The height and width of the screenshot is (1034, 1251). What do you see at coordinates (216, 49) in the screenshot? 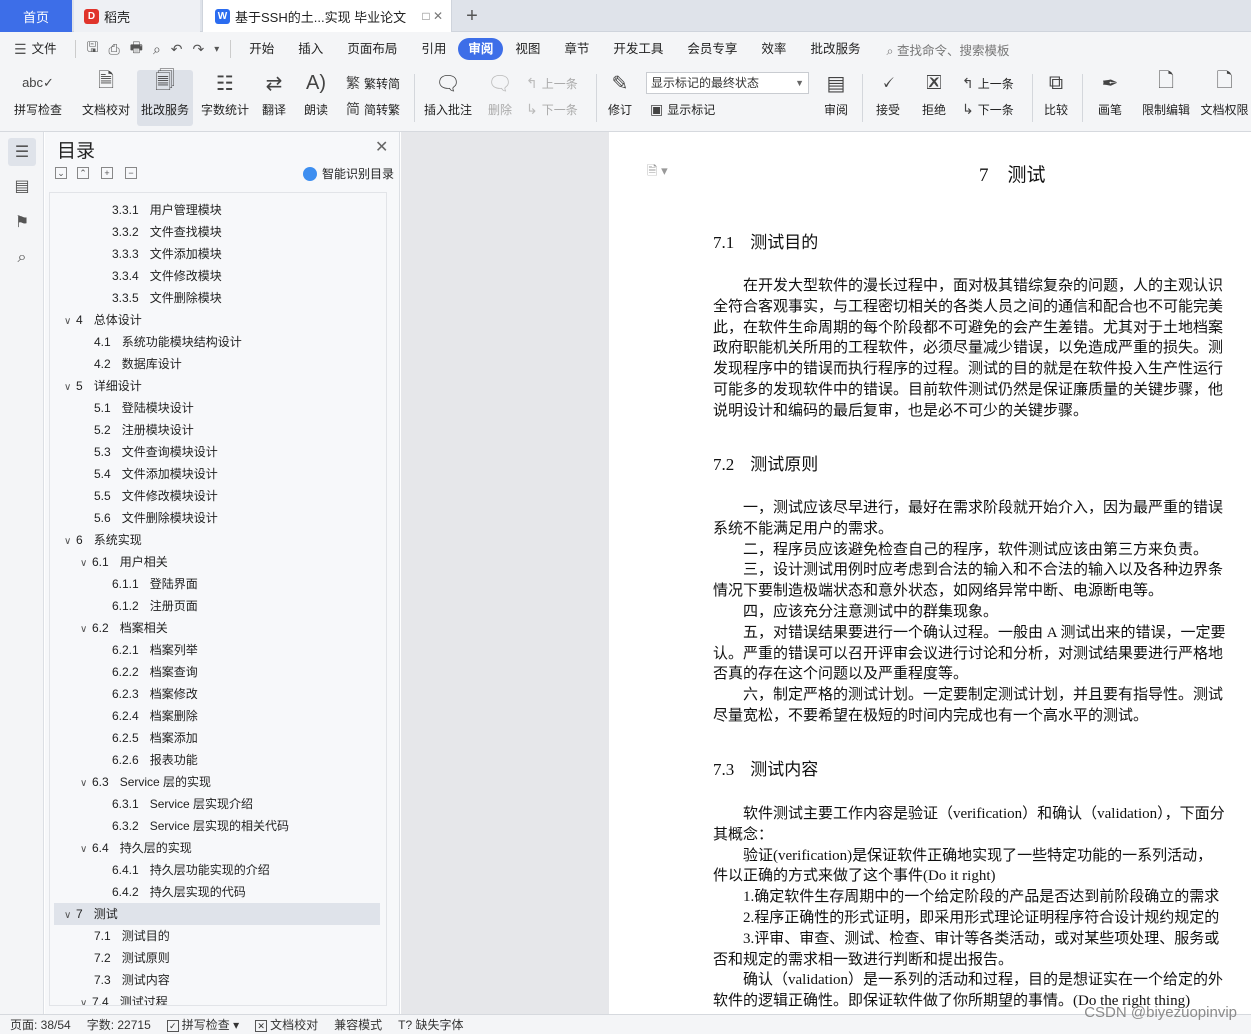
I see `customize-dropdown-icon: ▾` at bounding box center [216, 49].